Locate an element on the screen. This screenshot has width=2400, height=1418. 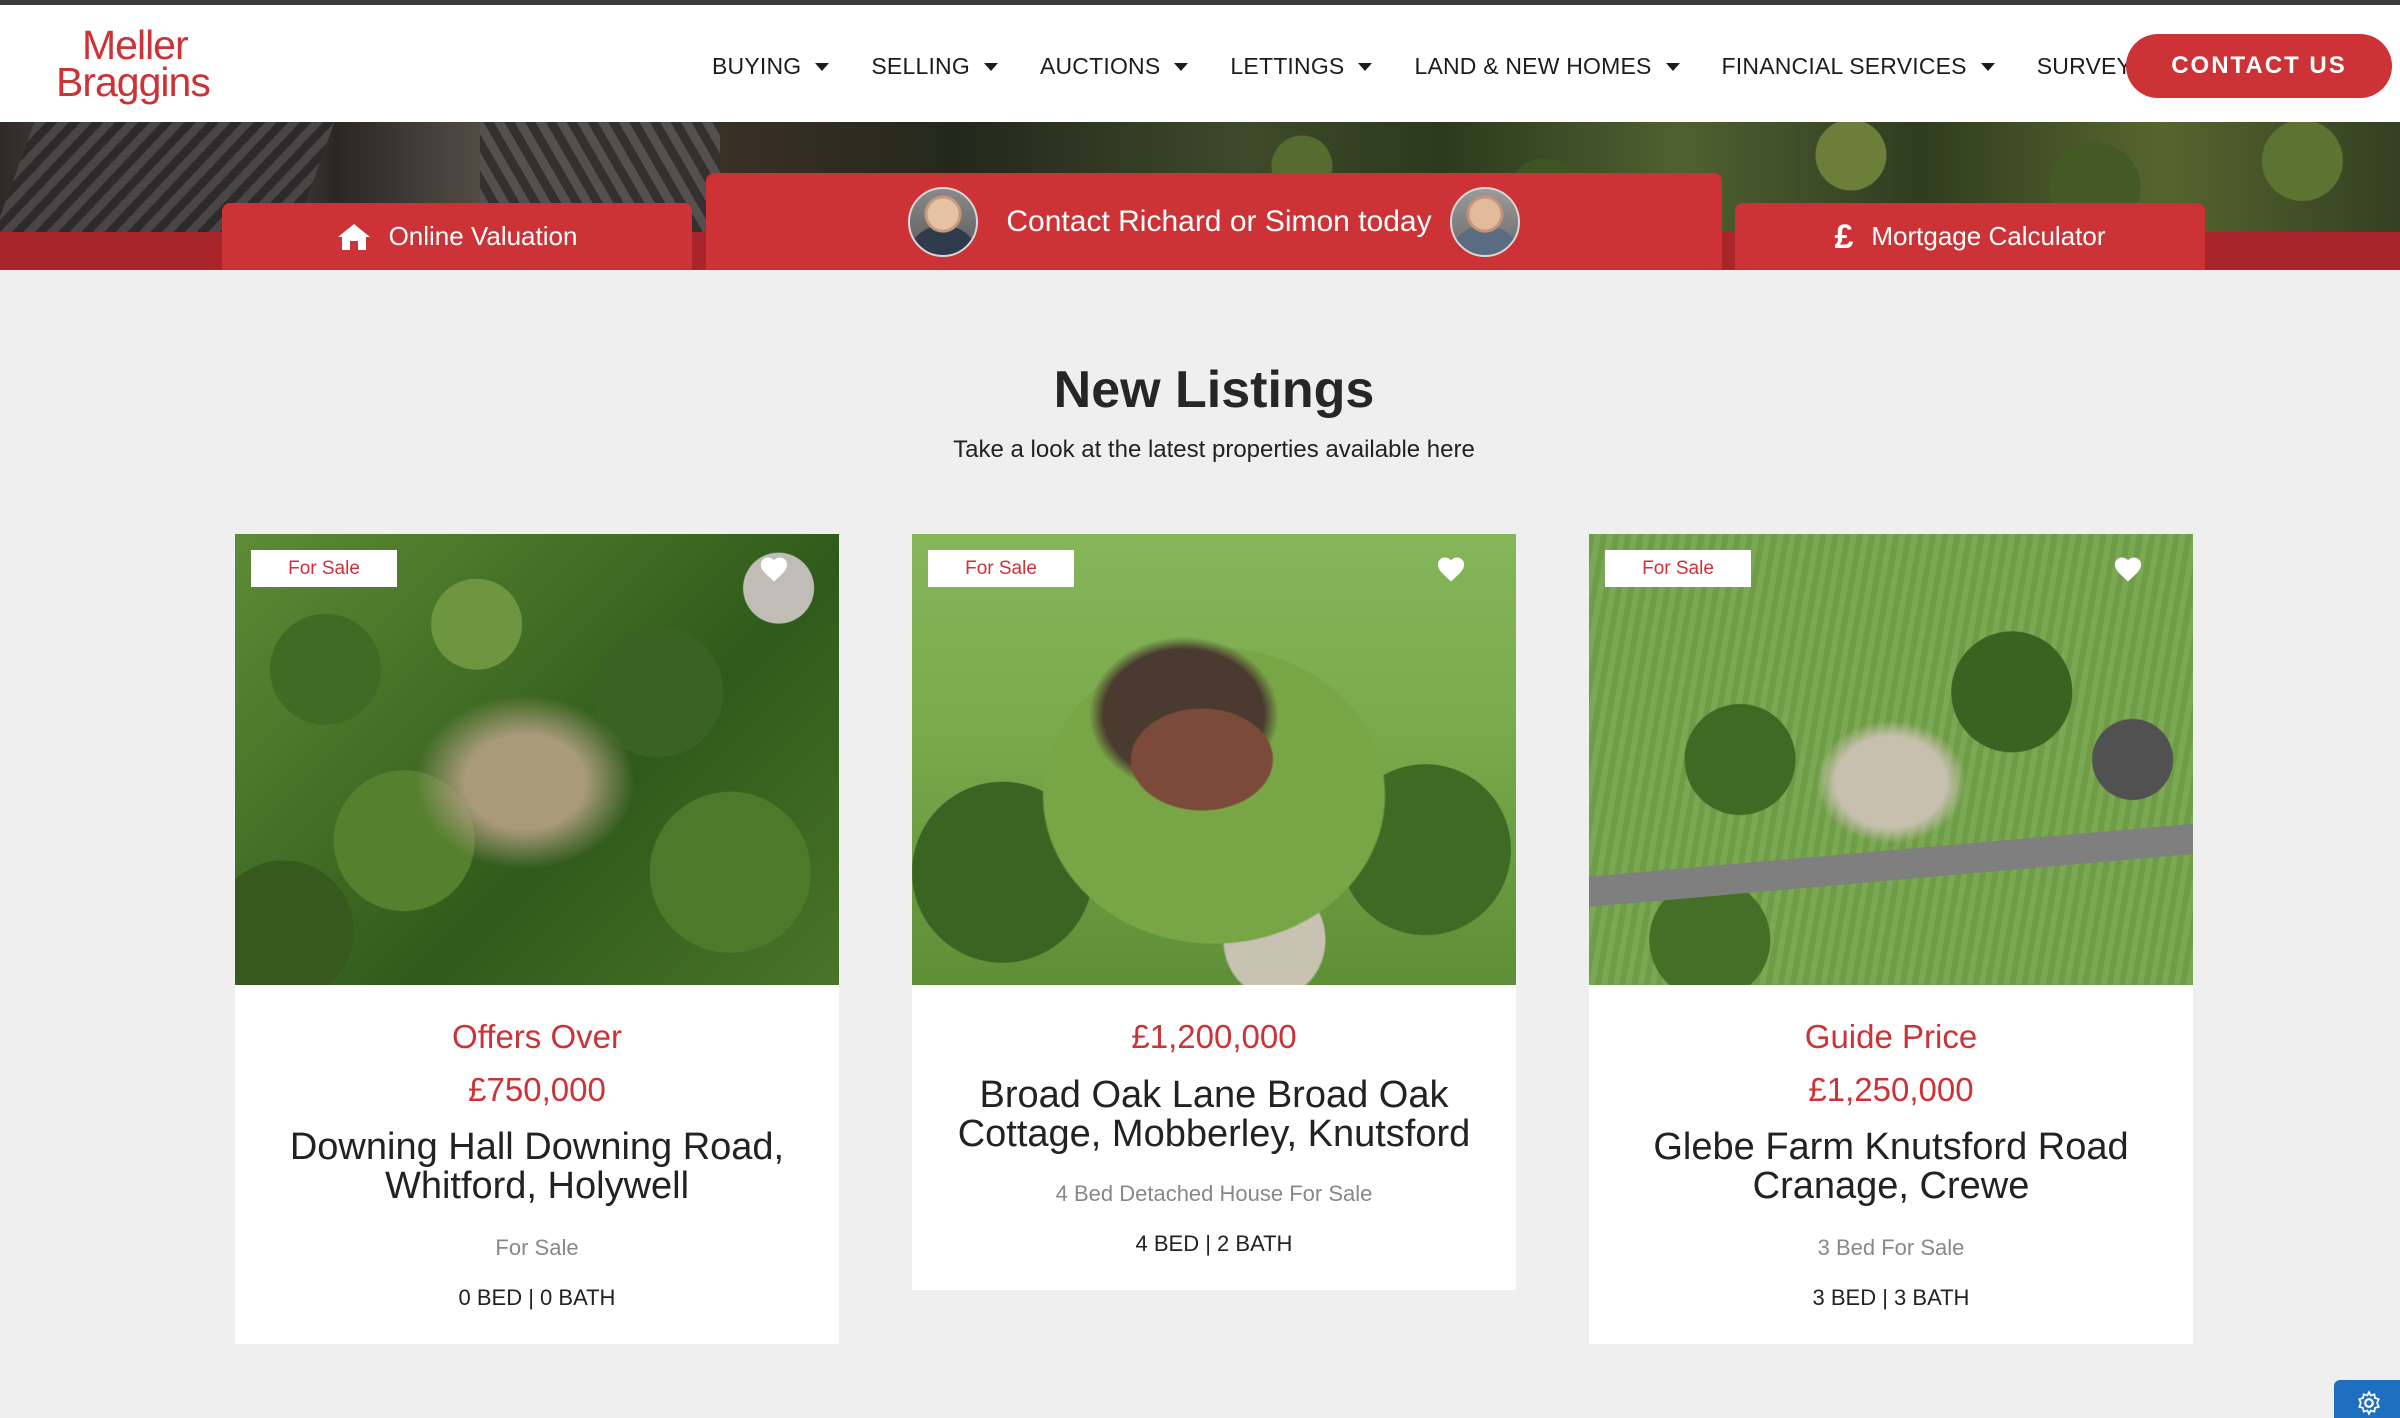
mortgage-calculator-label: Mortgage Calculator is located at coordinates (1988, 236).